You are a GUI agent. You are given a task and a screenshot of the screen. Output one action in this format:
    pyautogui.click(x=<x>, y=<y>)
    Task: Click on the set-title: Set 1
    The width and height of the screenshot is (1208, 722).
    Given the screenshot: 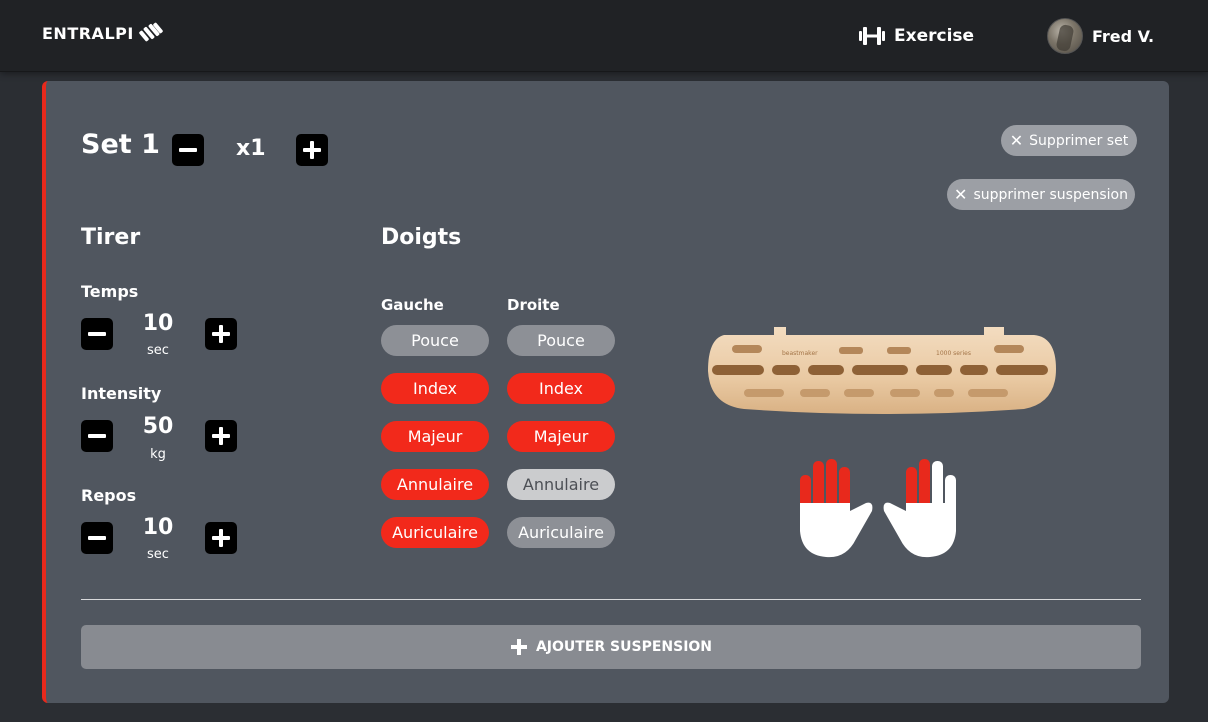 What is the action you would take?
    pyautogui.click(x=120, y=144)
    